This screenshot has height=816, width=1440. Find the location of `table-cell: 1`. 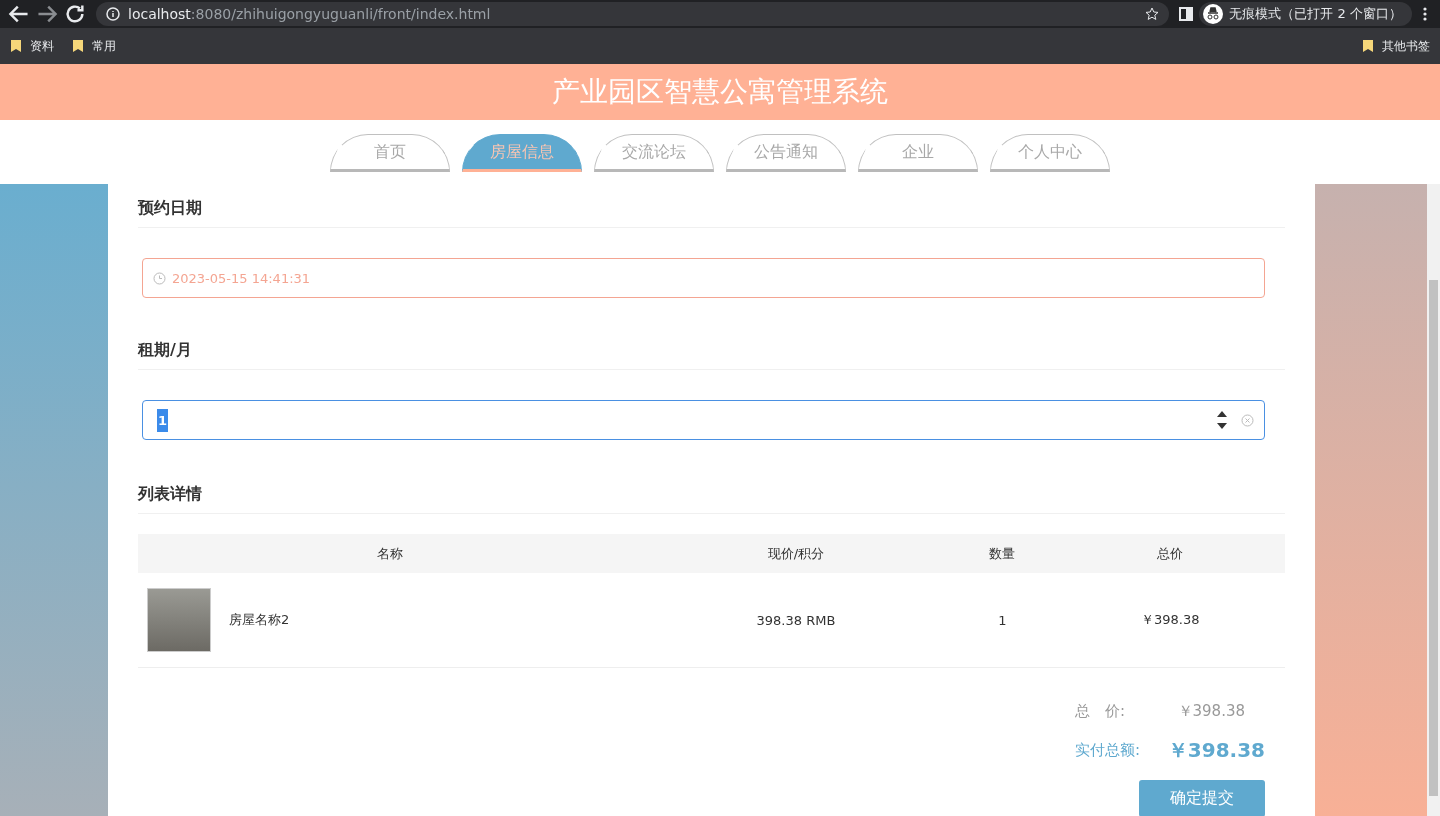

table-cell: 1 is located at coordinates (1002, 620).